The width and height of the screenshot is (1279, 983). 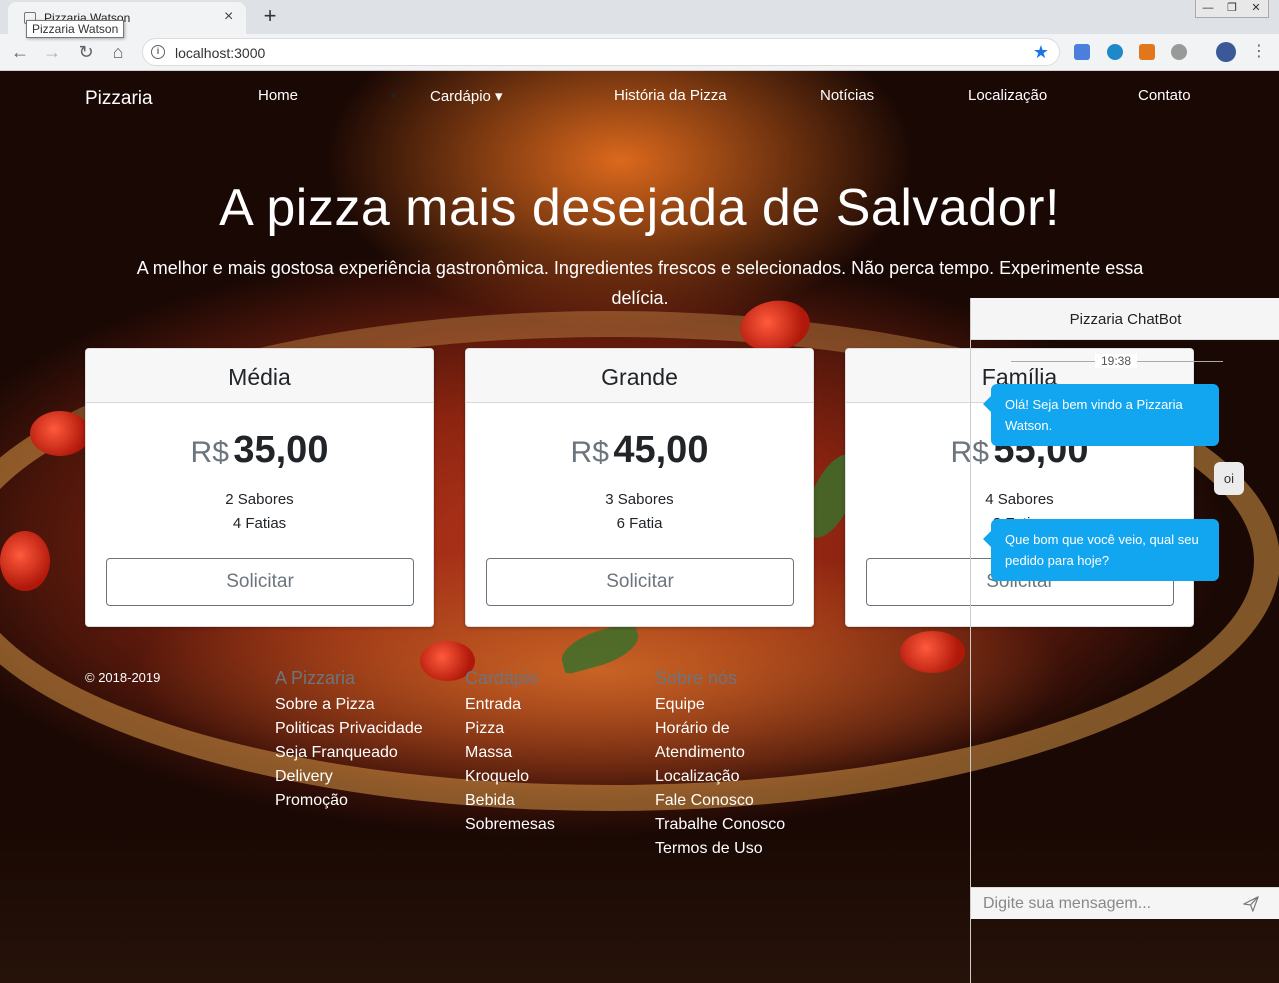 I want to click on fox-extension-icon, so click(x=1147, y=52).